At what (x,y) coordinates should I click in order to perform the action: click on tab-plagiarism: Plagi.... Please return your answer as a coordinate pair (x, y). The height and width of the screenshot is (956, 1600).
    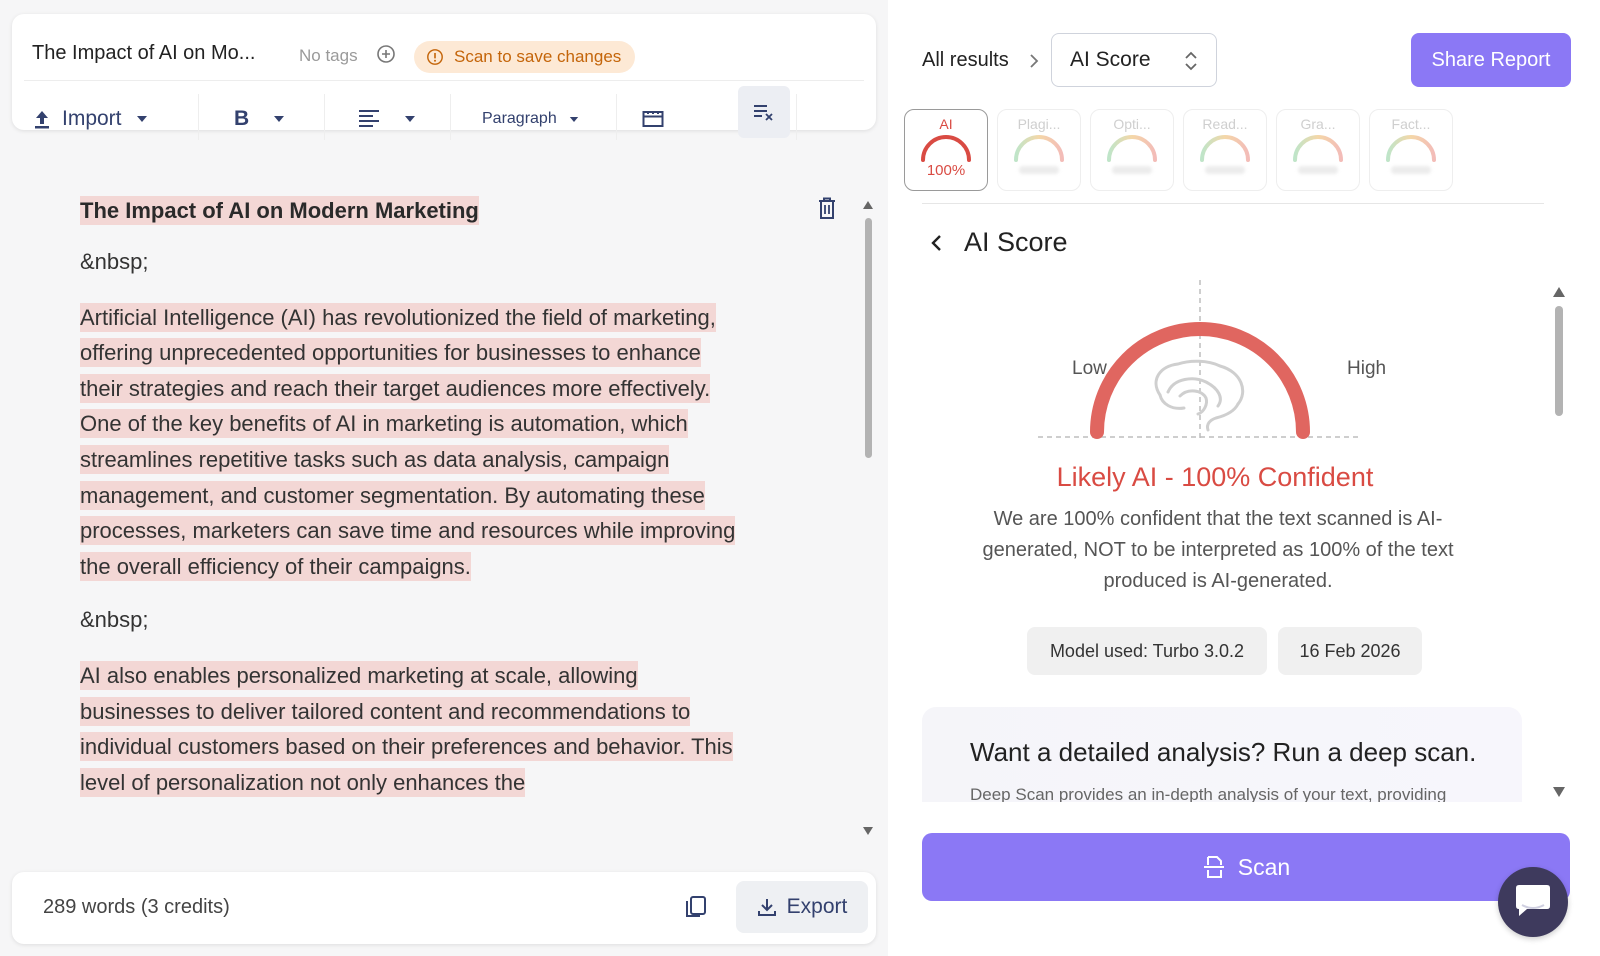
    Looking at the image, I should click on (1039, 150).